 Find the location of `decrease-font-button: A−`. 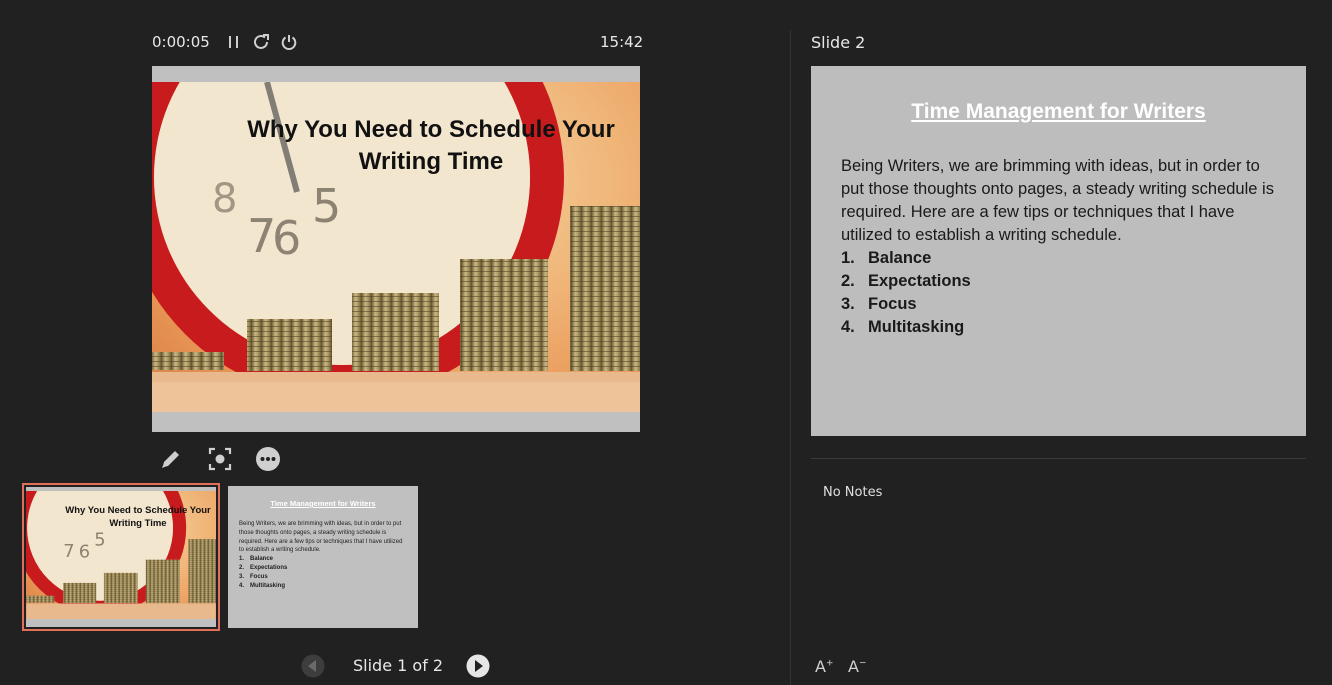

decrease-font-button: A− is located at coordinates (857, 666).